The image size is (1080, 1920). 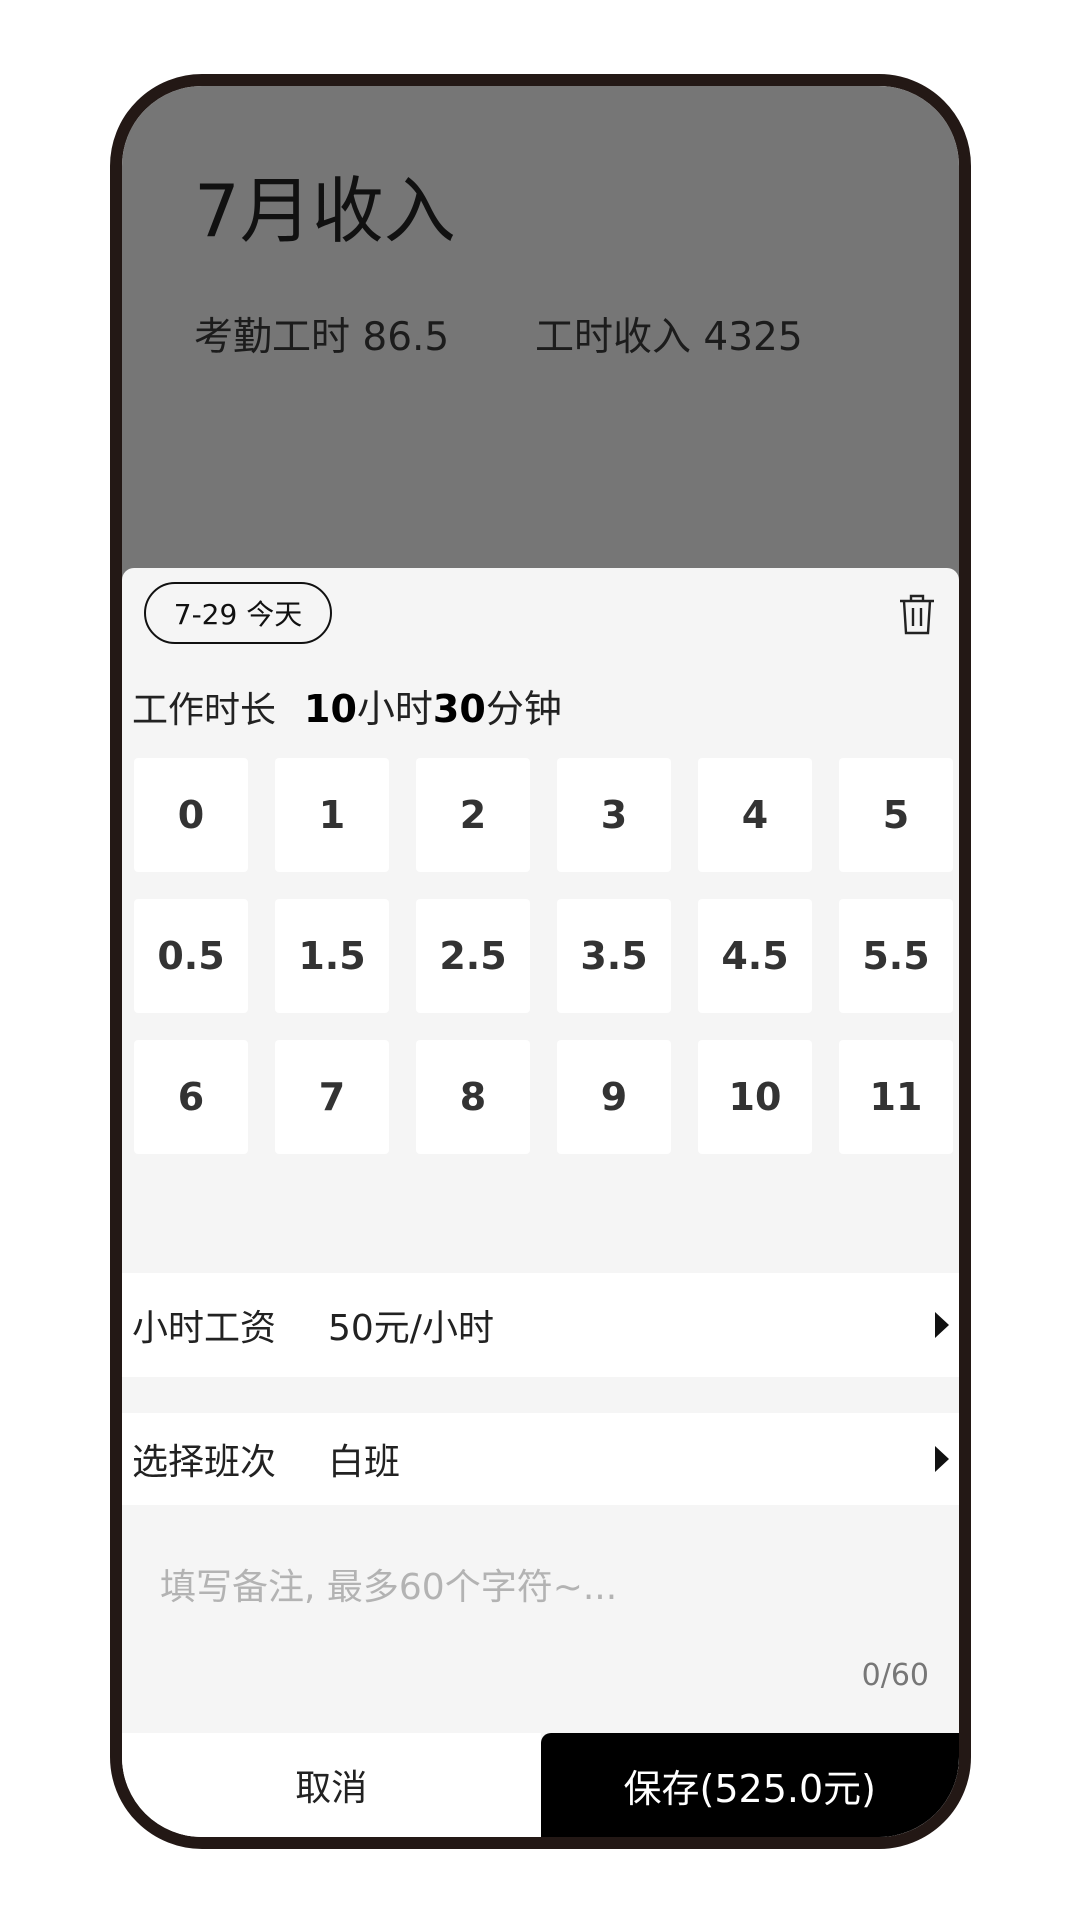 What do you see at coordinates (459, 709) in the screenshot?
I see `duration-minutes: 30` at bounding box center [459, 709].